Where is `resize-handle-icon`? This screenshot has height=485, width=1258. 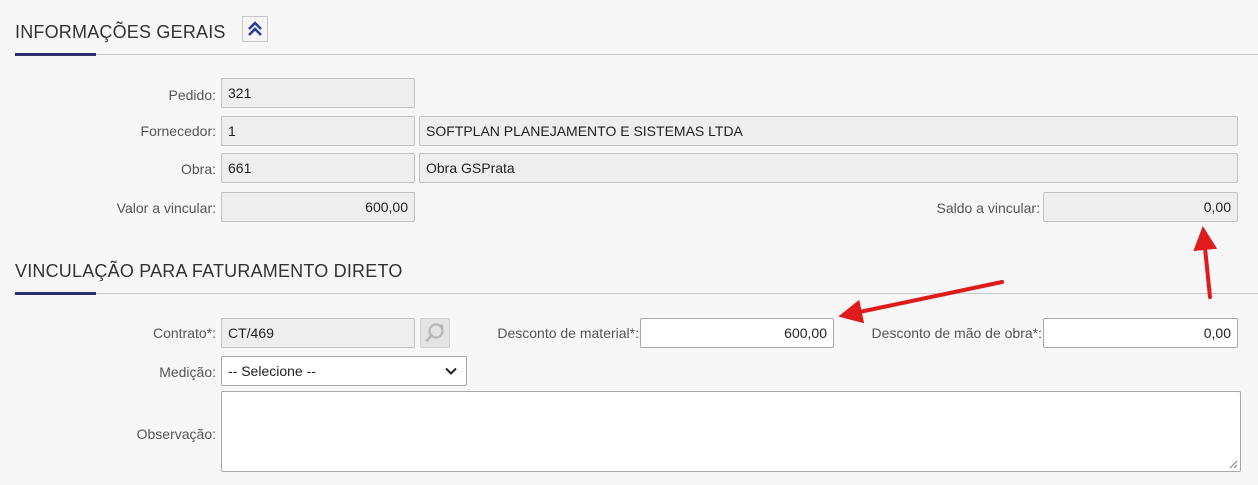 resize-handle-icon is located at coordinates (1233, 464).